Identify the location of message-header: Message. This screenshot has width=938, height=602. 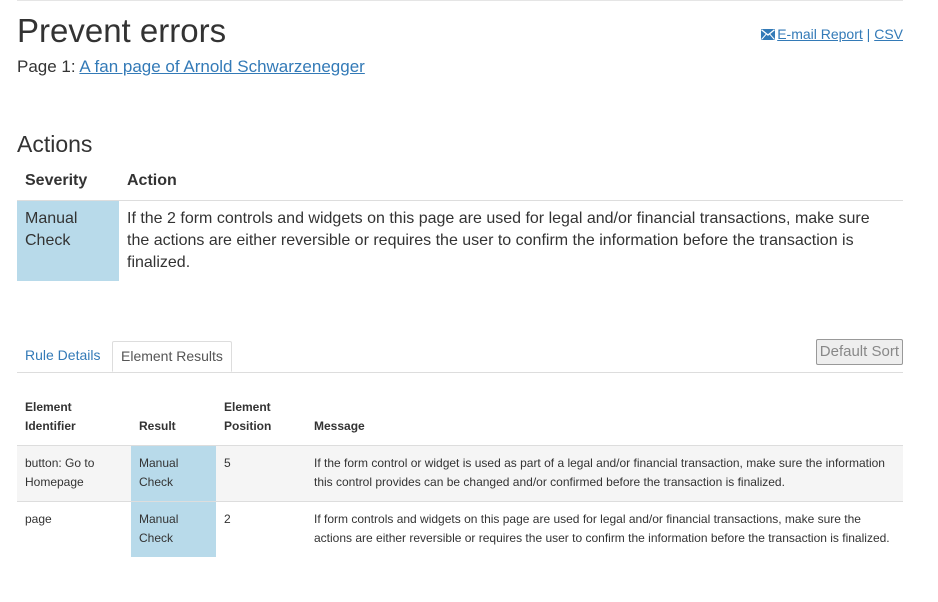
(604, 418).